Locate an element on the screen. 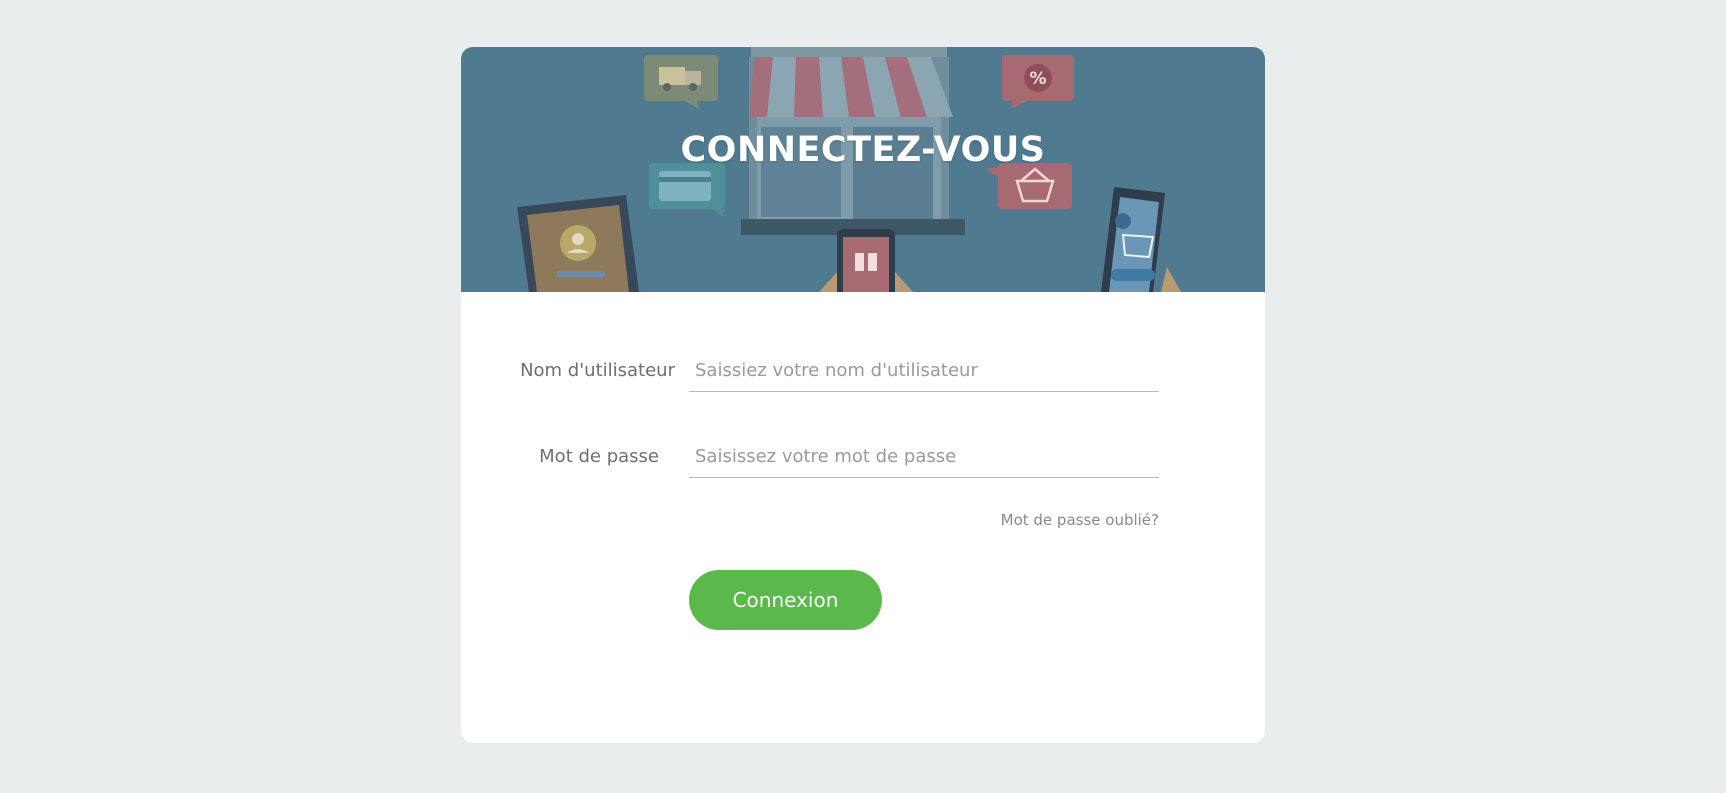 This screenshot has width=1726, height=793. phone-gift-icon is located at coordinates (866, 260).